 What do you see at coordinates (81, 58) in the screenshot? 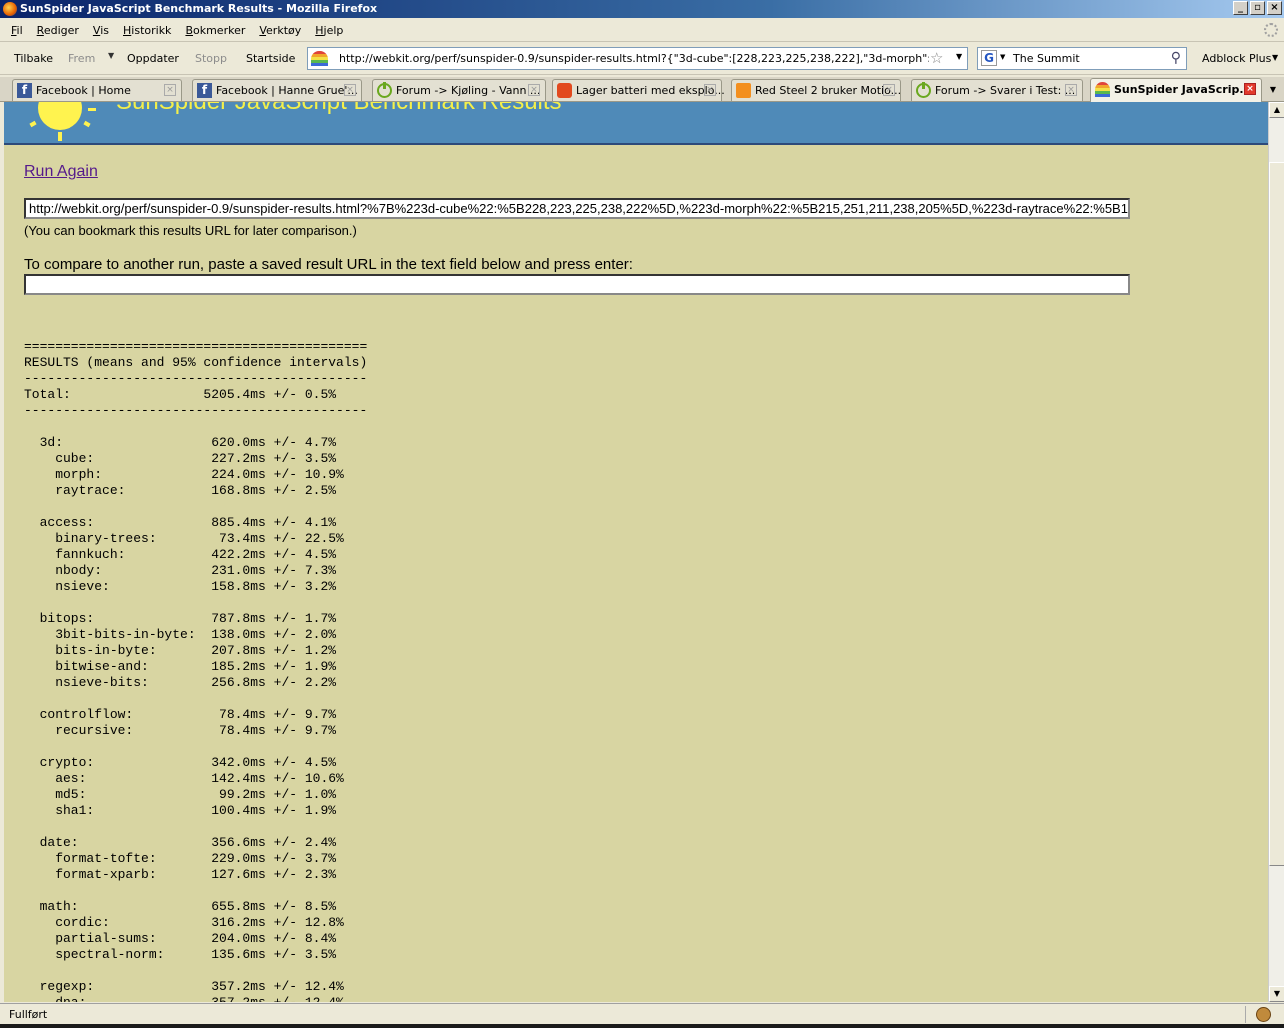
I see `forward-button: Frem` at bounding box center [81, 58].